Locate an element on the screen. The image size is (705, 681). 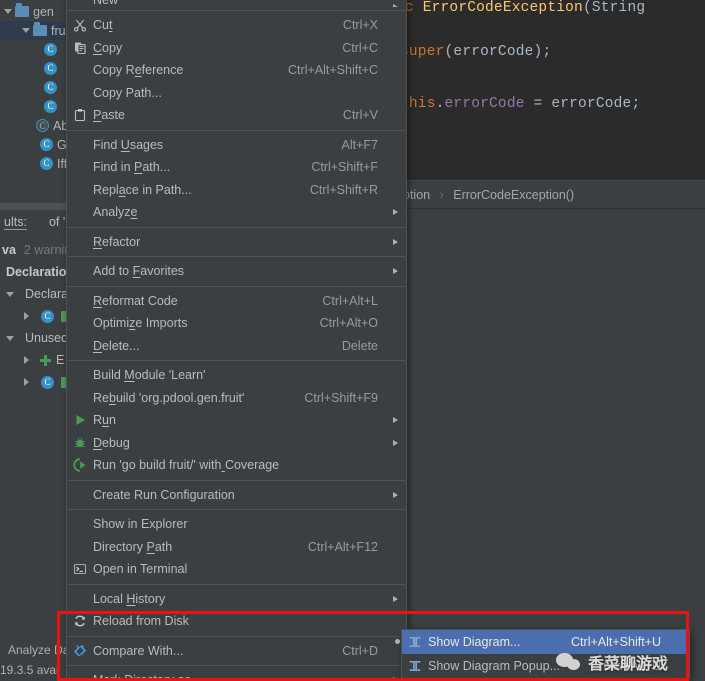
menu-item-label: Local History is located at coordinates (129, 598).